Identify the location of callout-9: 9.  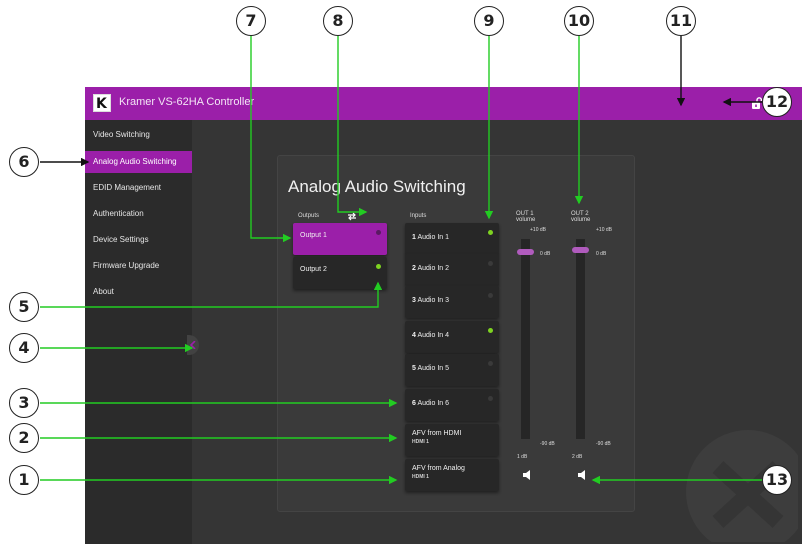
(489, 21).